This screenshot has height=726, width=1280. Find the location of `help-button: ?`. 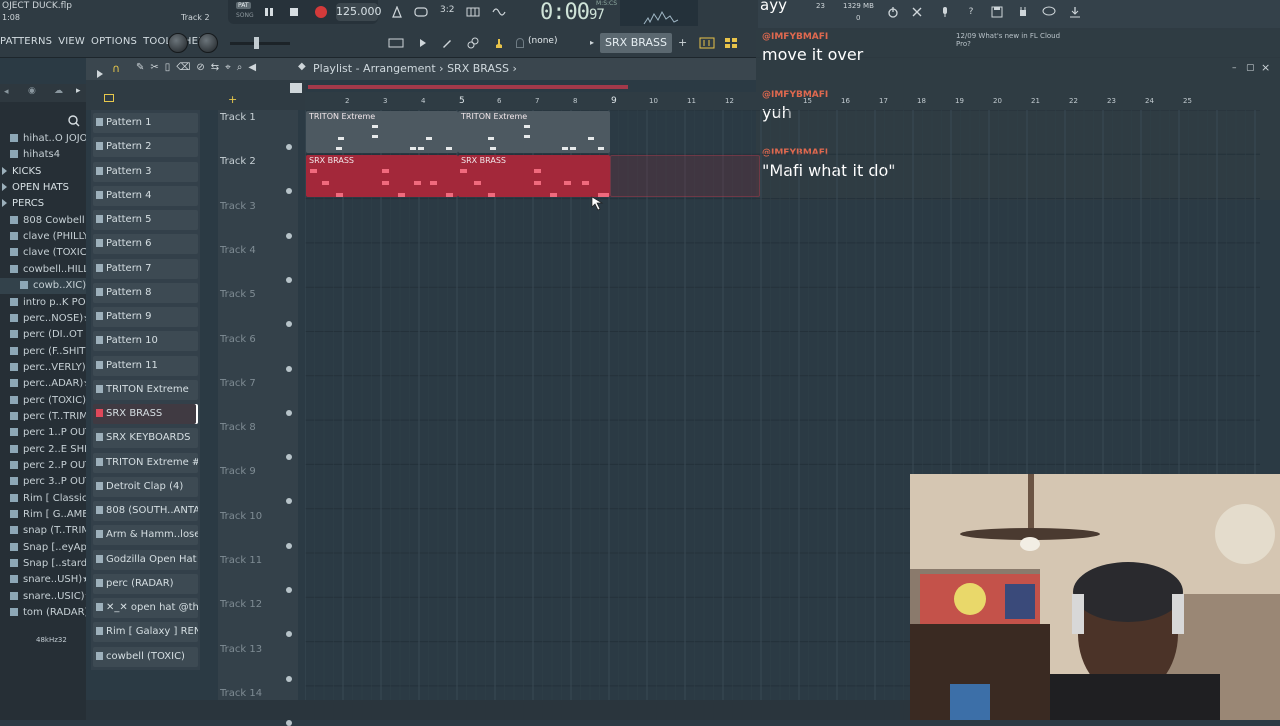

help-button: ? is located at coordinates (971, 12).